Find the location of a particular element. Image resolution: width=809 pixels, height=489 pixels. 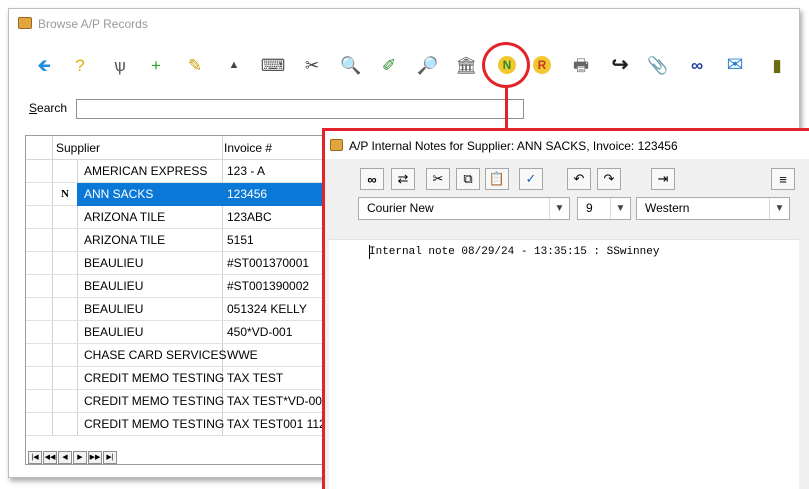

bank-button: 🏛 is located at coordinates (466, 65).